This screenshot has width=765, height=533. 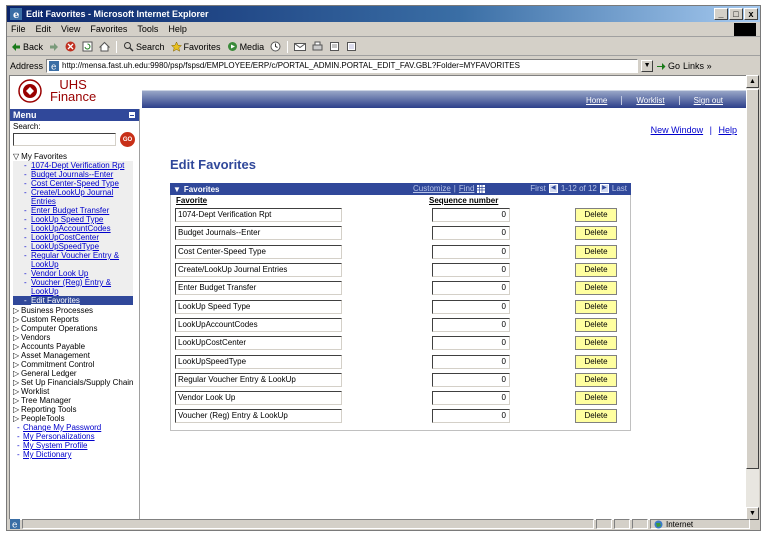 I want to click on media-button: Media, so click(x=245, y=46).